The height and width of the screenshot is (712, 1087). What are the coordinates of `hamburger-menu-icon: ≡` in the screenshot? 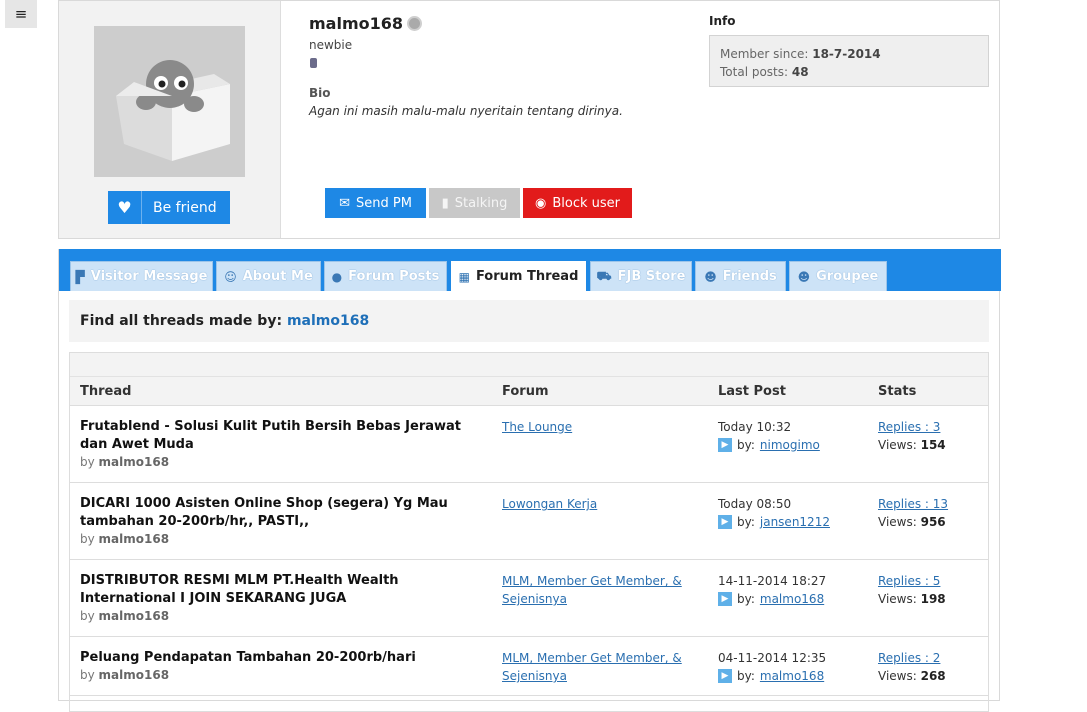 It's located at (21, 14).